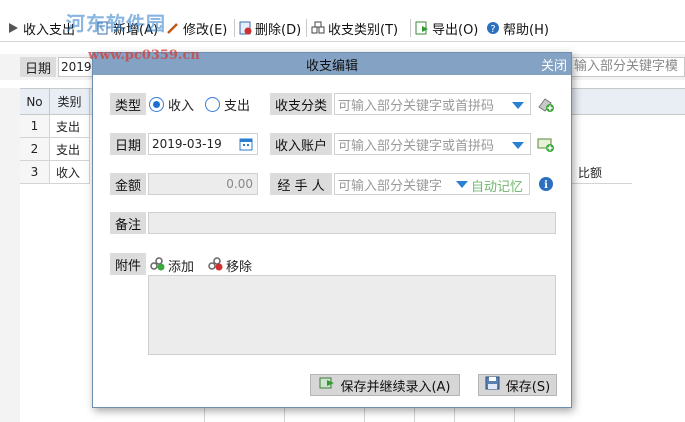 Image resolution: width=685 pixels, height=422 pixels. I want to click on account-label: 收入账户, so click(301, 144).